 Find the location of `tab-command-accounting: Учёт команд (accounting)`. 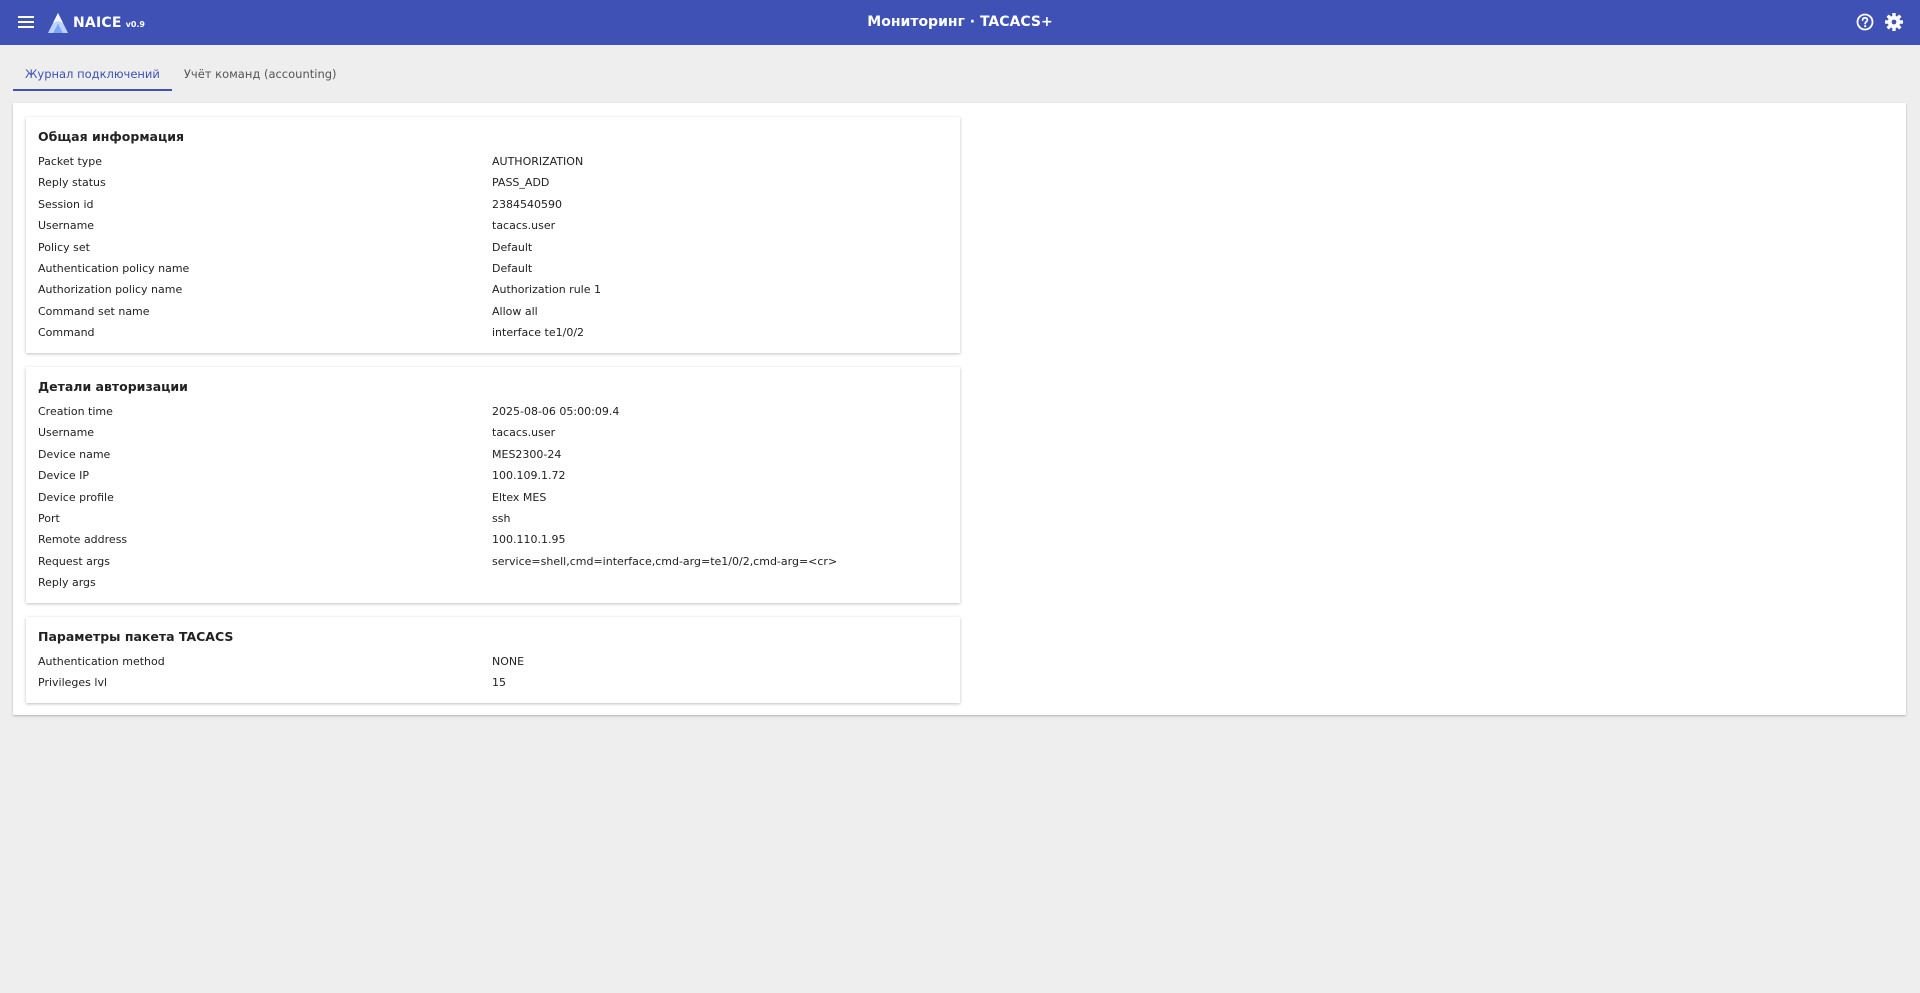

tab-command-accounting: Учёт команд (accounting) is located at coordinates (260, 75).